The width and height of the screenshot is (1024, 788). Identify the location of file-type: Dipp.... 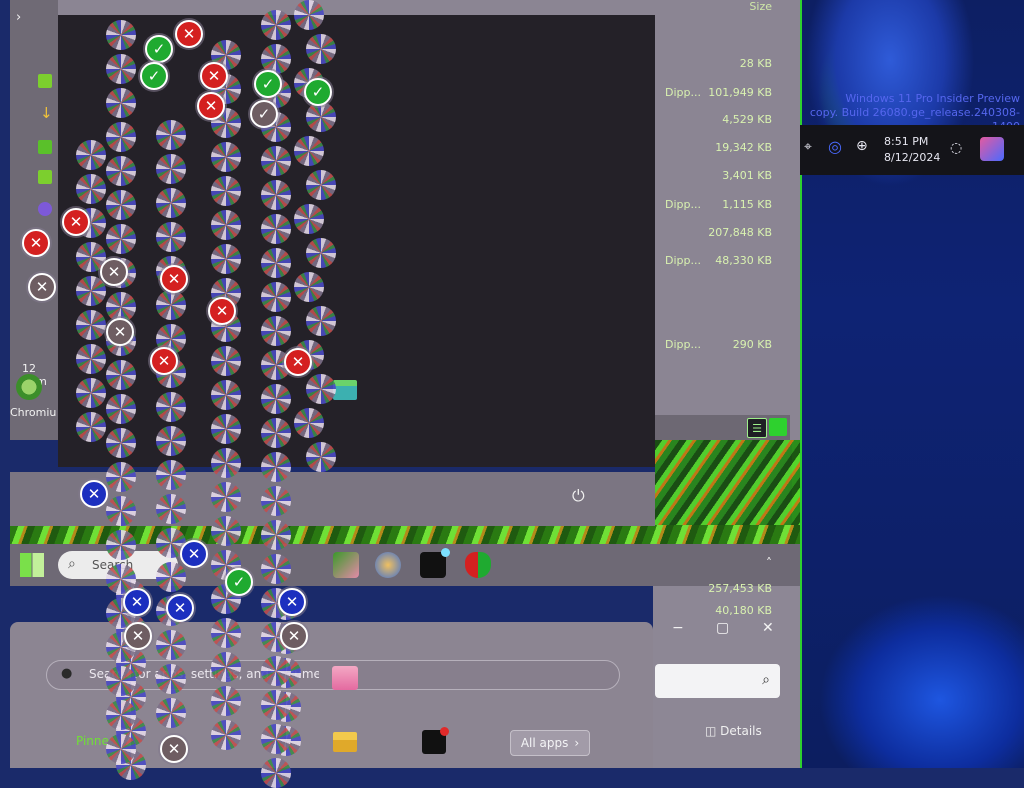
(683, 204).